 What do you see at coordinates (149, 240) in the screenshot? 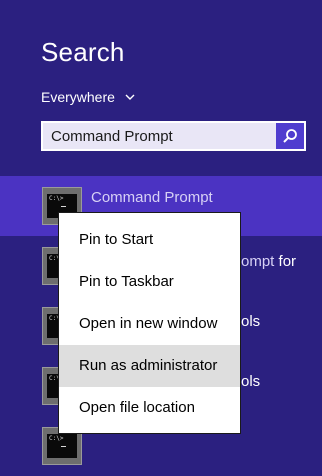
I see `menu-item-pin-to-start: Pin to Start` at bounding box center [149, 240].